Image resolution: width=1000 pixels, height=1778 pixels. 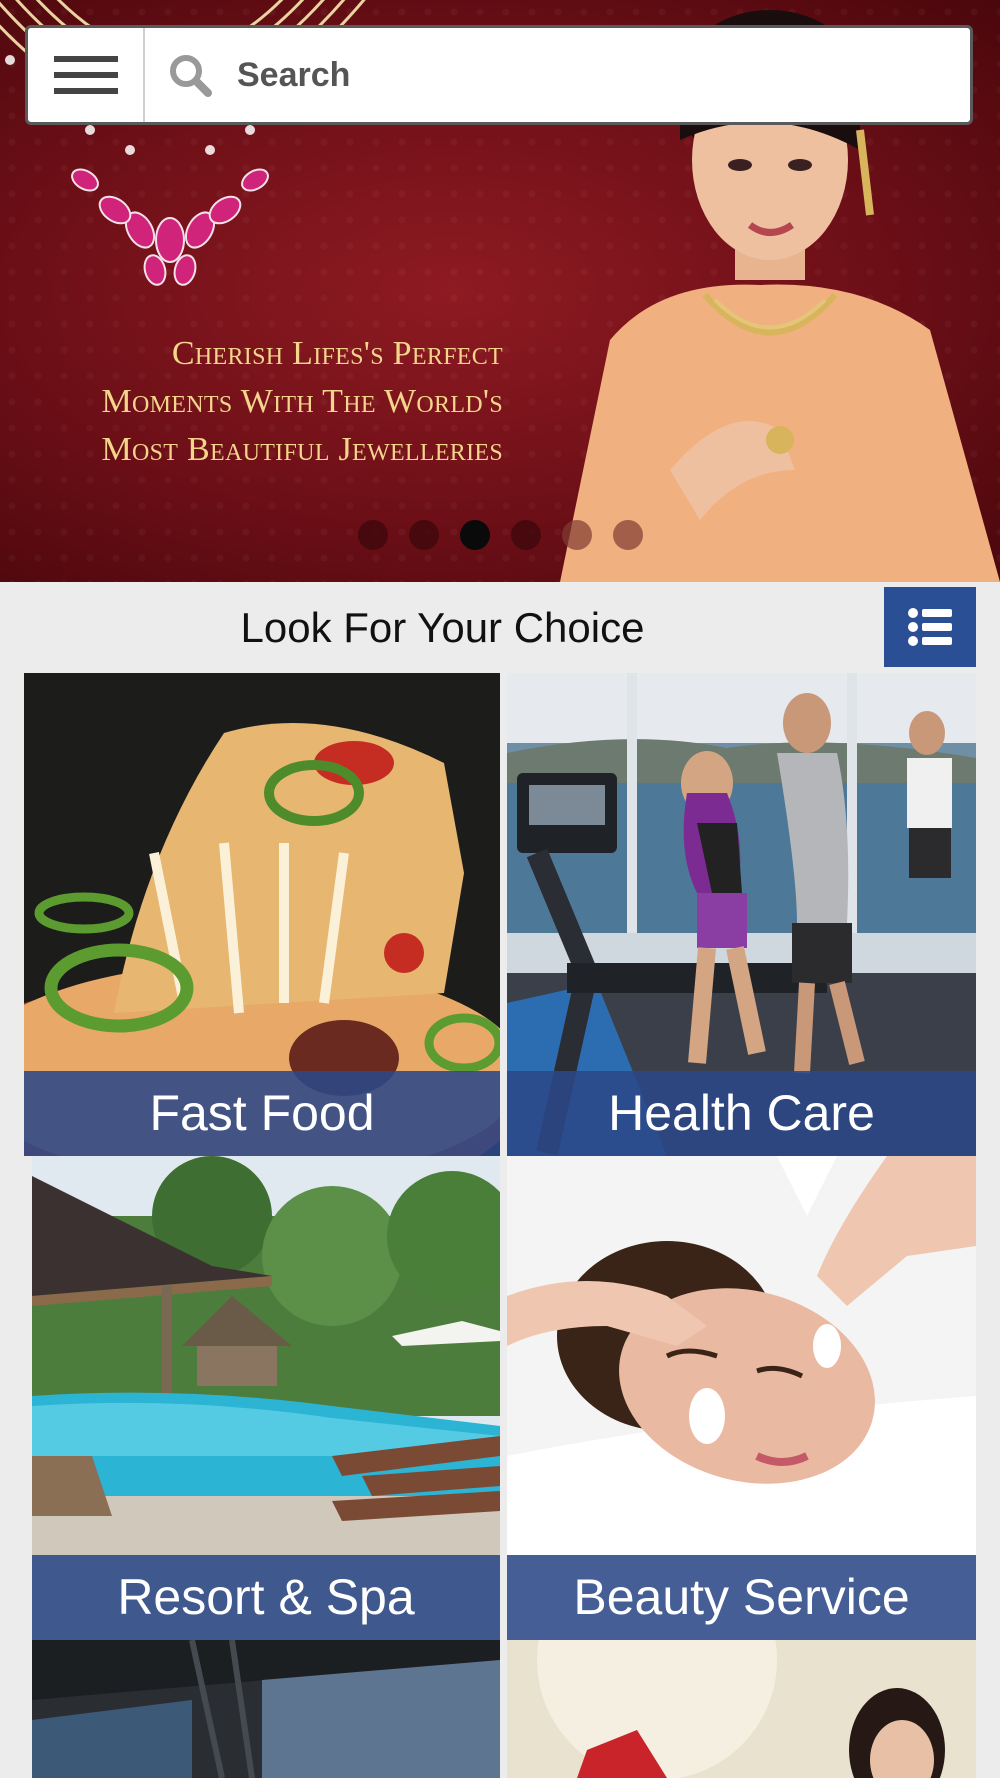 I want to click on banner-line-3: Most Beautiful Jewelleries, so click(x=302, y=449).